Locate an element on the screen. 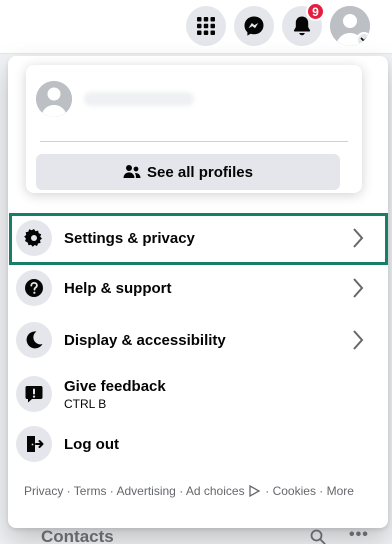 The image size is (392, 544). menu-item-label: Give feedback is located at coordinates (115, 386).